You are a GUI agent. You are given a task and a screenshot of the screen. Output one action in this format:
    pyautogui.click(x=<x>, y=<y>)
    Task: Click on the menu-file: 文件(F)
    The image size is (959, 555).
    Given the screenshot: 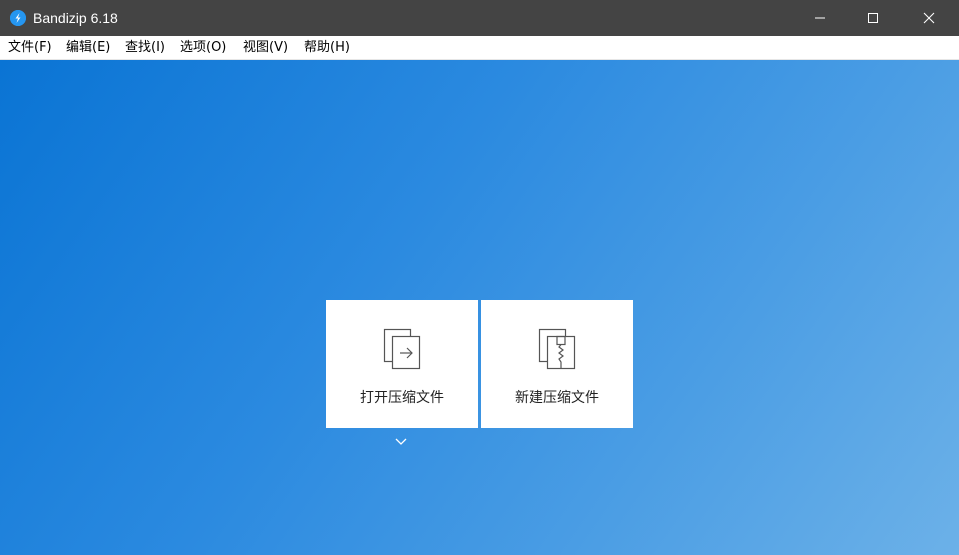 What is the action you would take?
    pyautogui.click(x=30, y=48)
    